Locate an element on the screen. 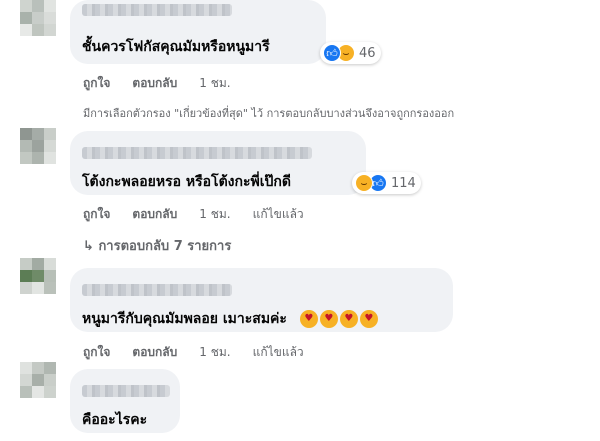  view-replies-label: การตอบกลับ 7 รายการ is located at coordinates (165, 246).